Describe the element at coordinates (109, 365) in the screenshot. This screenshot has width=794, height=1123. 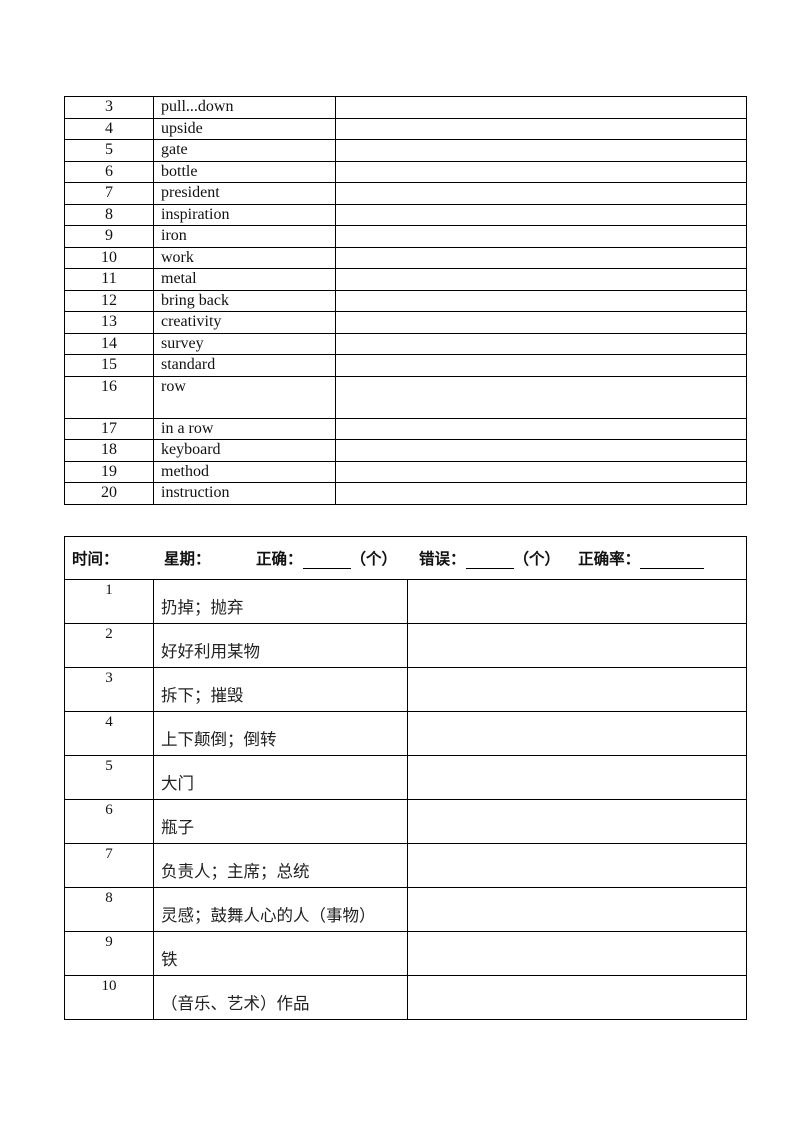
I see `row-number: 15` at that location.